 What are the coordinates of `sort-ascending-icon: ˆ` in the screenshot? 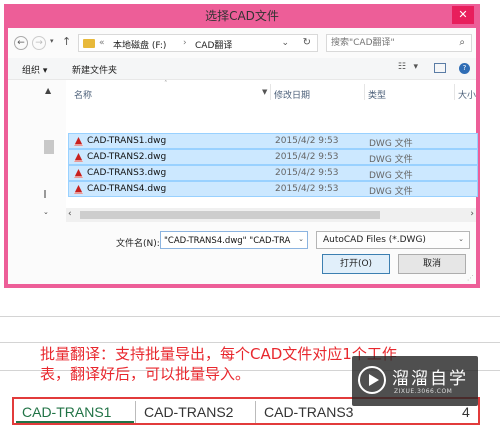 It's located at (166, 84).